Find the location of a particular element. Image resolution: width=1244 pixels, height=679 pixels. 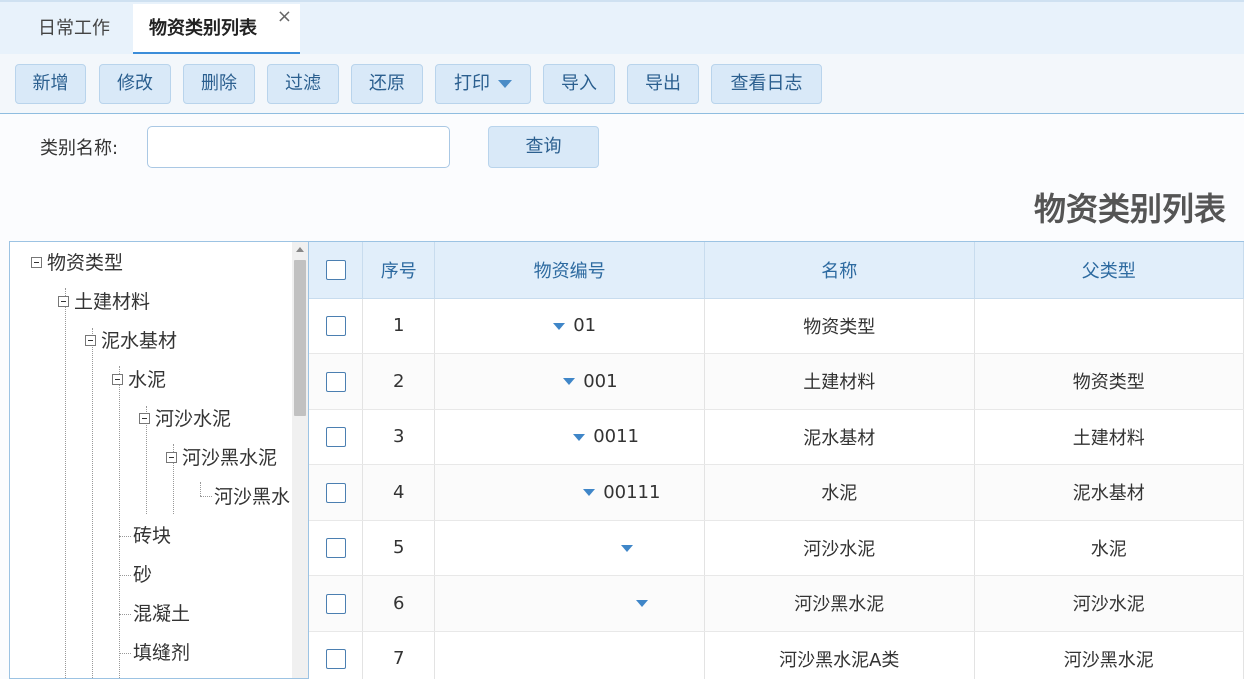

row-parent: 物资类型 is located at coordinates (1109, 381).